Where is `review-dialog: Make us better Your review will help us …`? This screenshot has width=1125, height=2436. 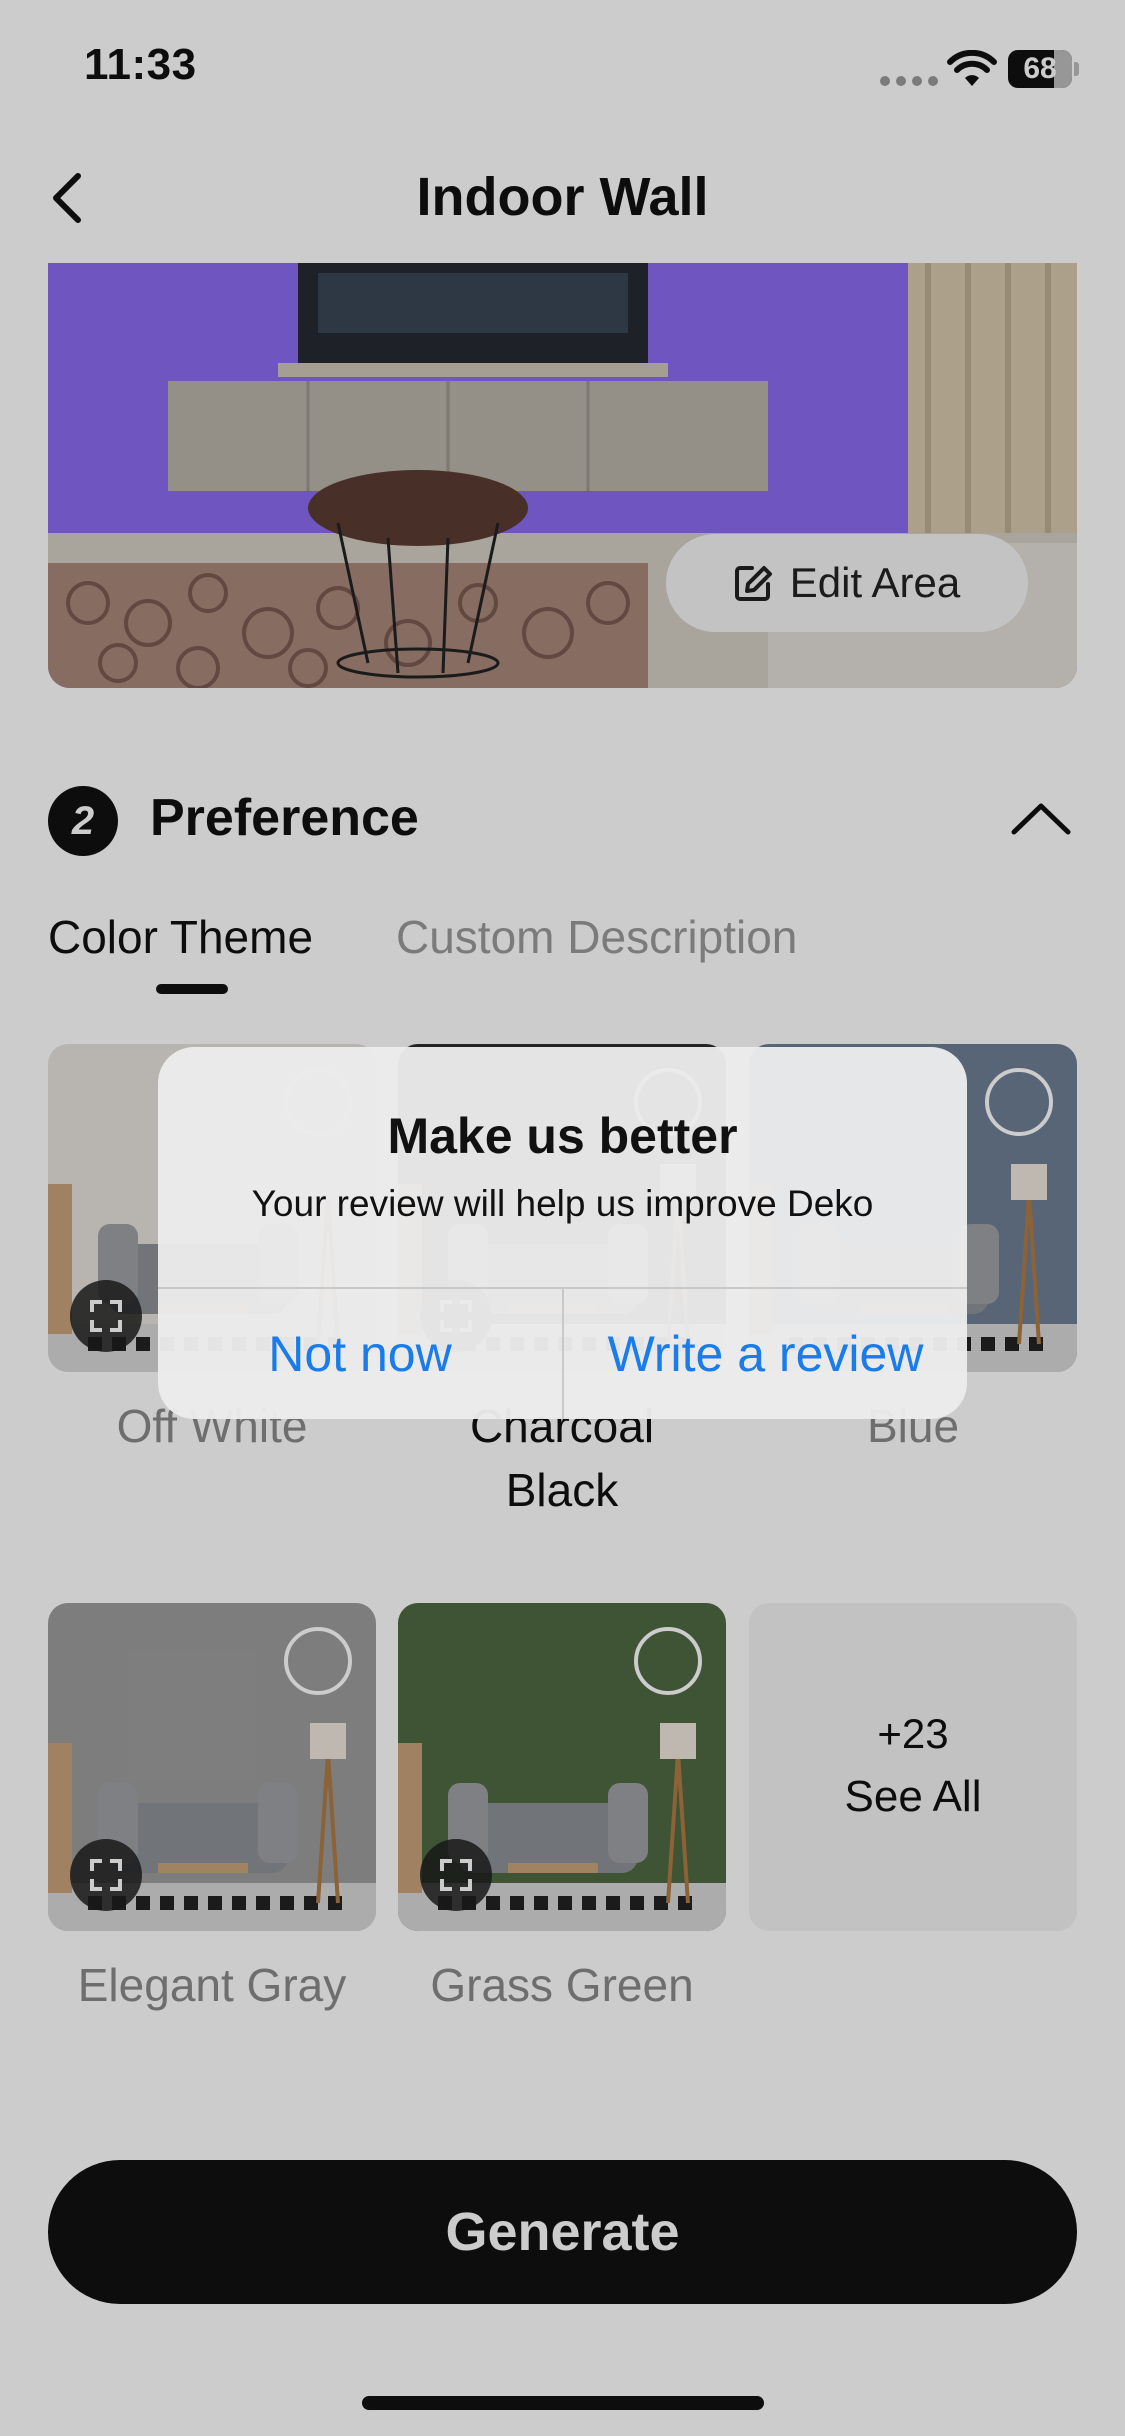 review-dialog: Make us better Your review will help us … is located at coordinates (562, 1233).